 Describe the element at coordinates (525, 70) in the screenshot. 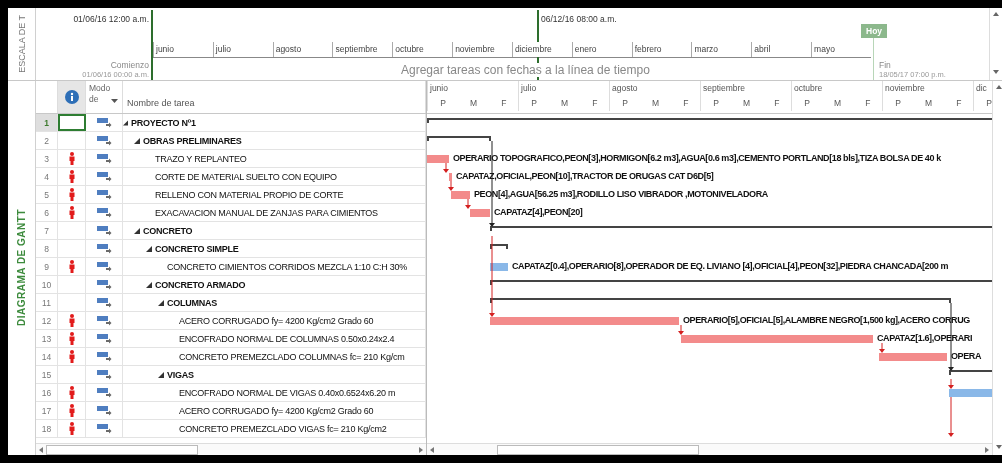

I see `timeline-hint: Agregar tareas con fechas a la línea de tiempo` at that location.